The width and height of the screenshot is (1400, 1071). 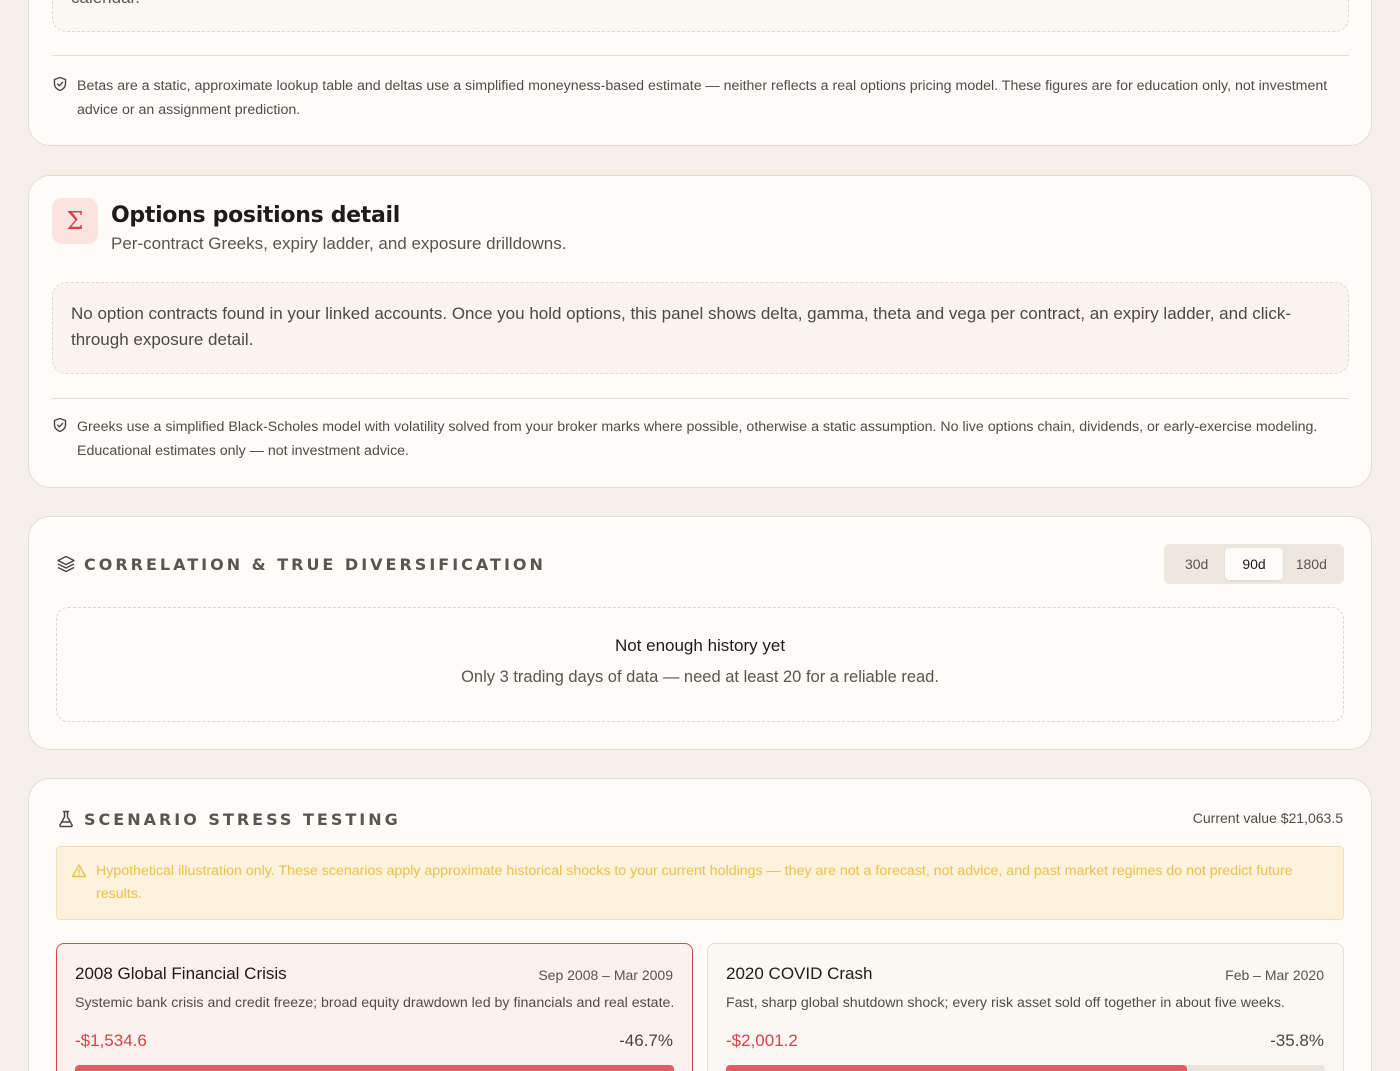 What do you see at coordinates (1297, 1040) in the screenshot?
I see `scenario-pct: -35.8%` at bounding box center [1297, 1040].